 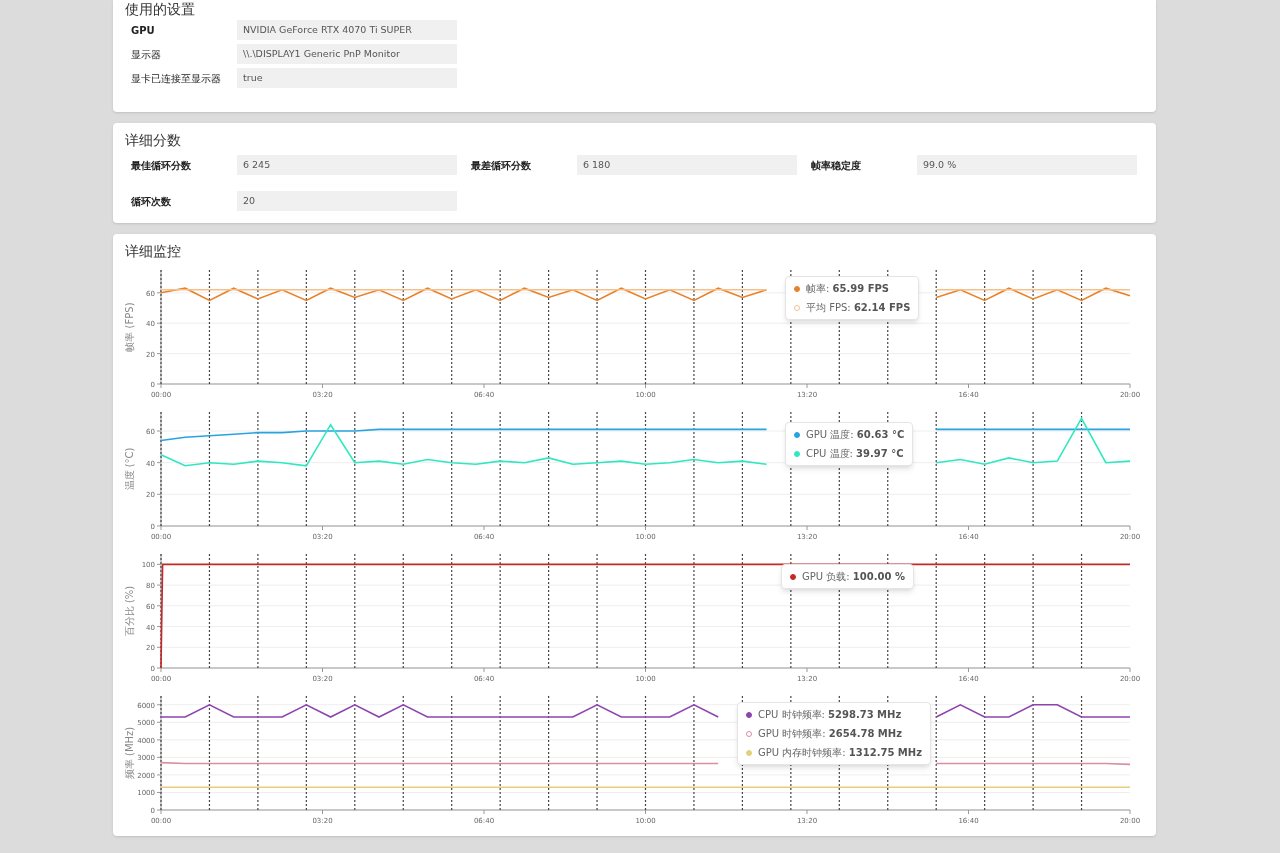 I want to click on field-value: 6 245, so click(x=347, y=165).